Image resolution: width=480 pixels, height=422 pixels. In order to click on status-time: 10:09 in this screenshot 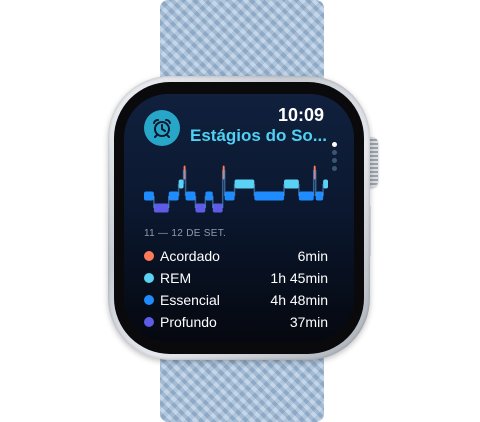, I will do `click(300, 115)`.